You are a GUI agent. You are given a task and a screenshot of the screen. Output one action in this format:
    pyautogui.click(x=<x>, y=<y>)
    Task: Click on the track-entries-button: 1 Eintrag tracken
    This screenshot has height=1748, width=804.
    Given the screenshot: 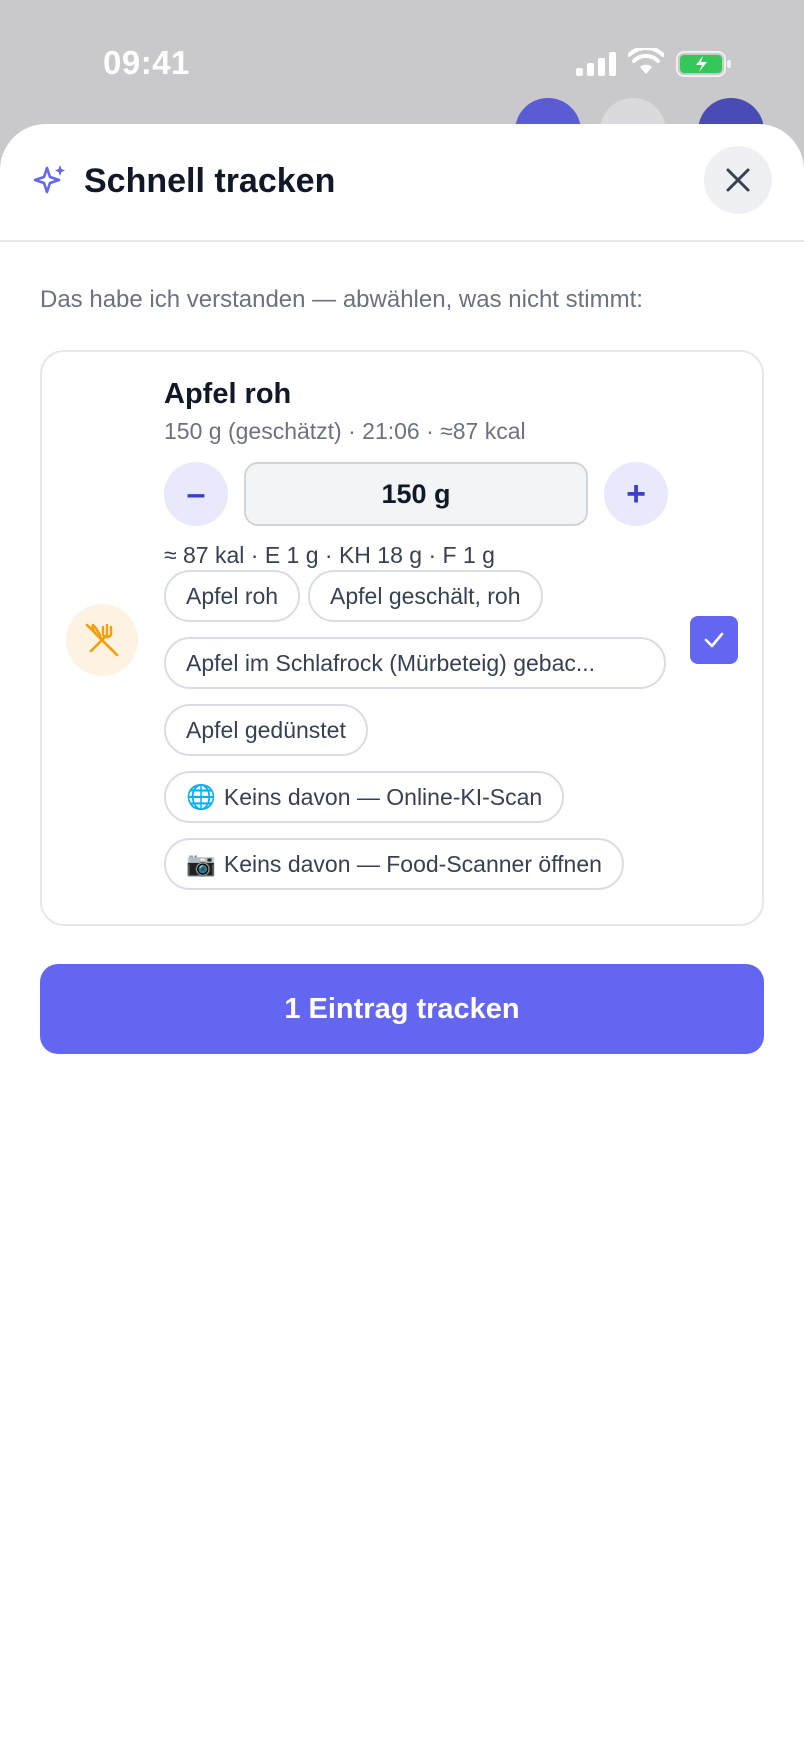 What is the action you would take?
    pyautogui.click(x=402, y=1009)
    